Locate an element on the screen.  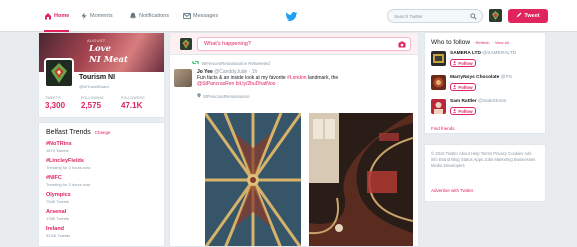
suggestion-name-text: Sam Rattler is located at coordinates (463, 101).